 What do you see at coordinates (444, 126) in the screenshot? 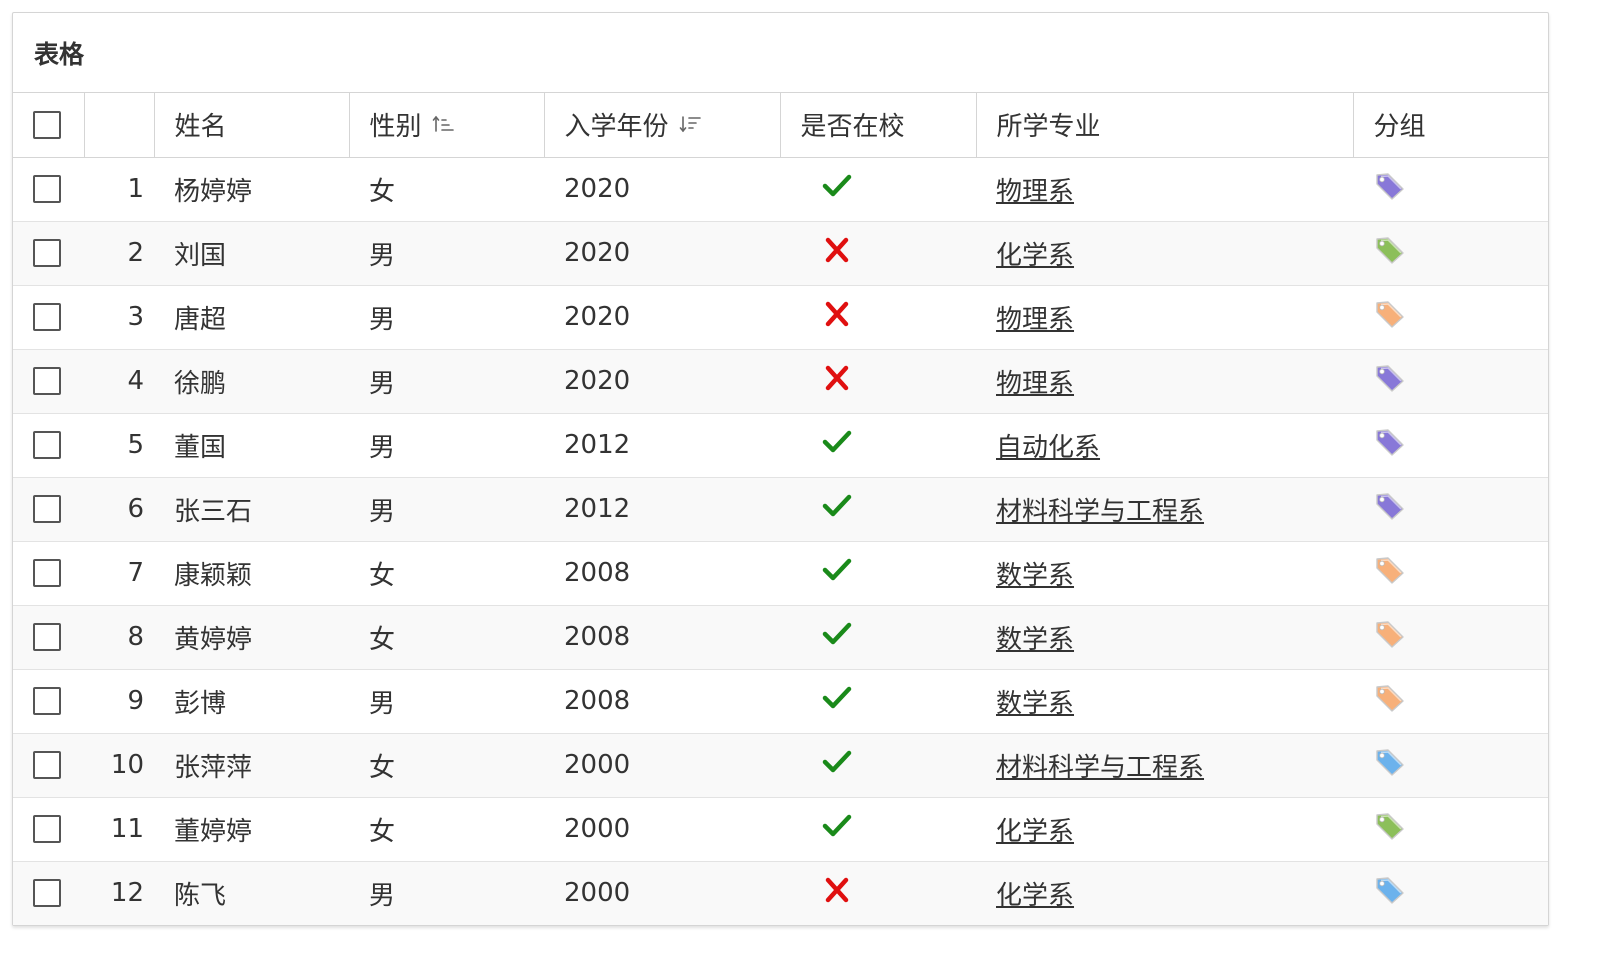
I see `sort-ascending-icon` at bounding box center [444, 126].